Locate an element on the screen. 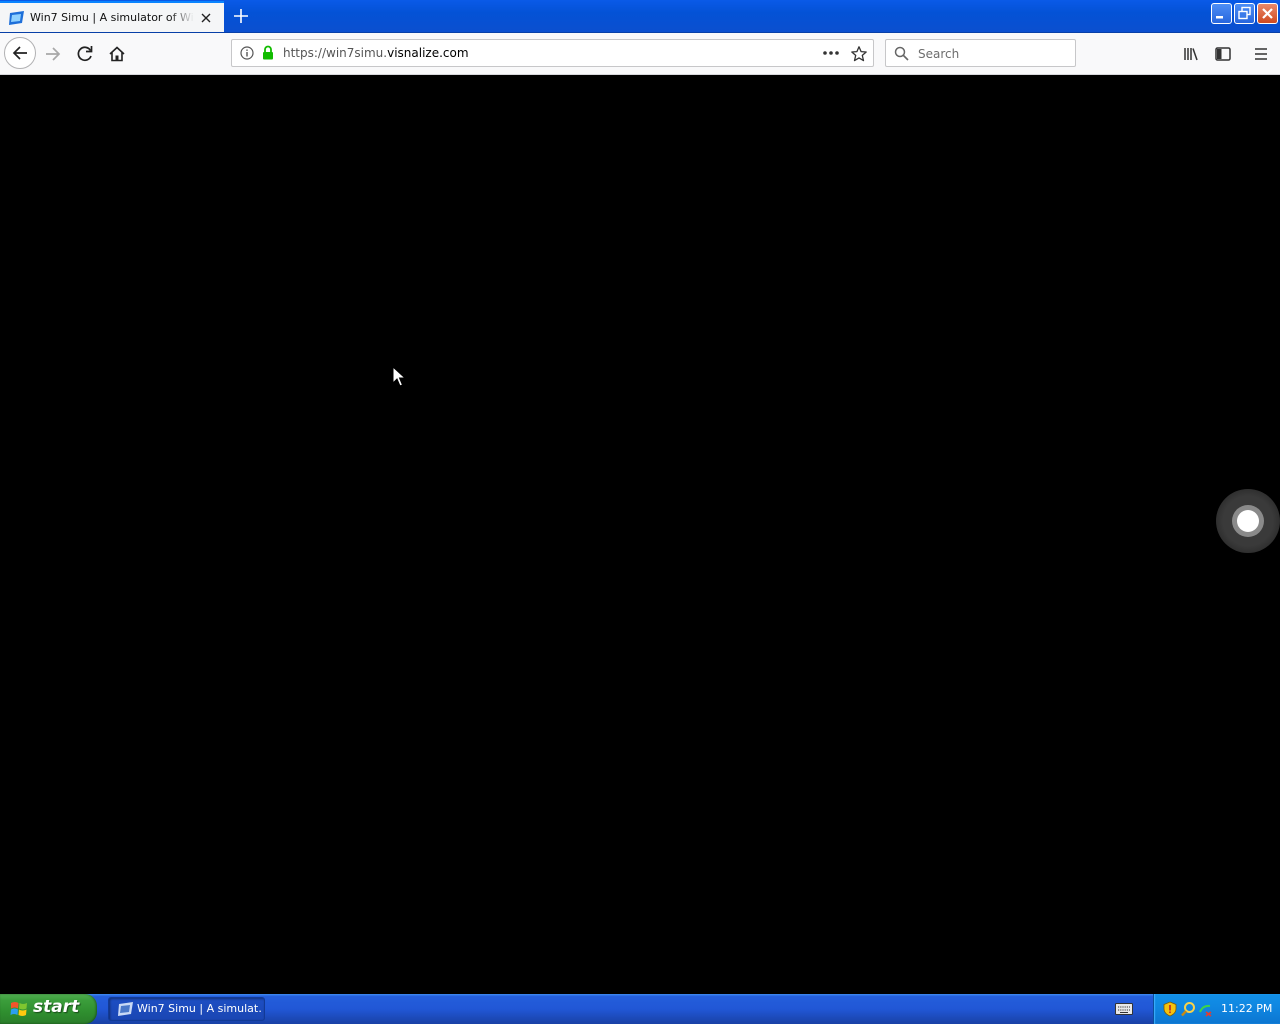 The height and width of the screenshot is (1024, 1280). sidebar-icon is located at coordinates (1223, 54).